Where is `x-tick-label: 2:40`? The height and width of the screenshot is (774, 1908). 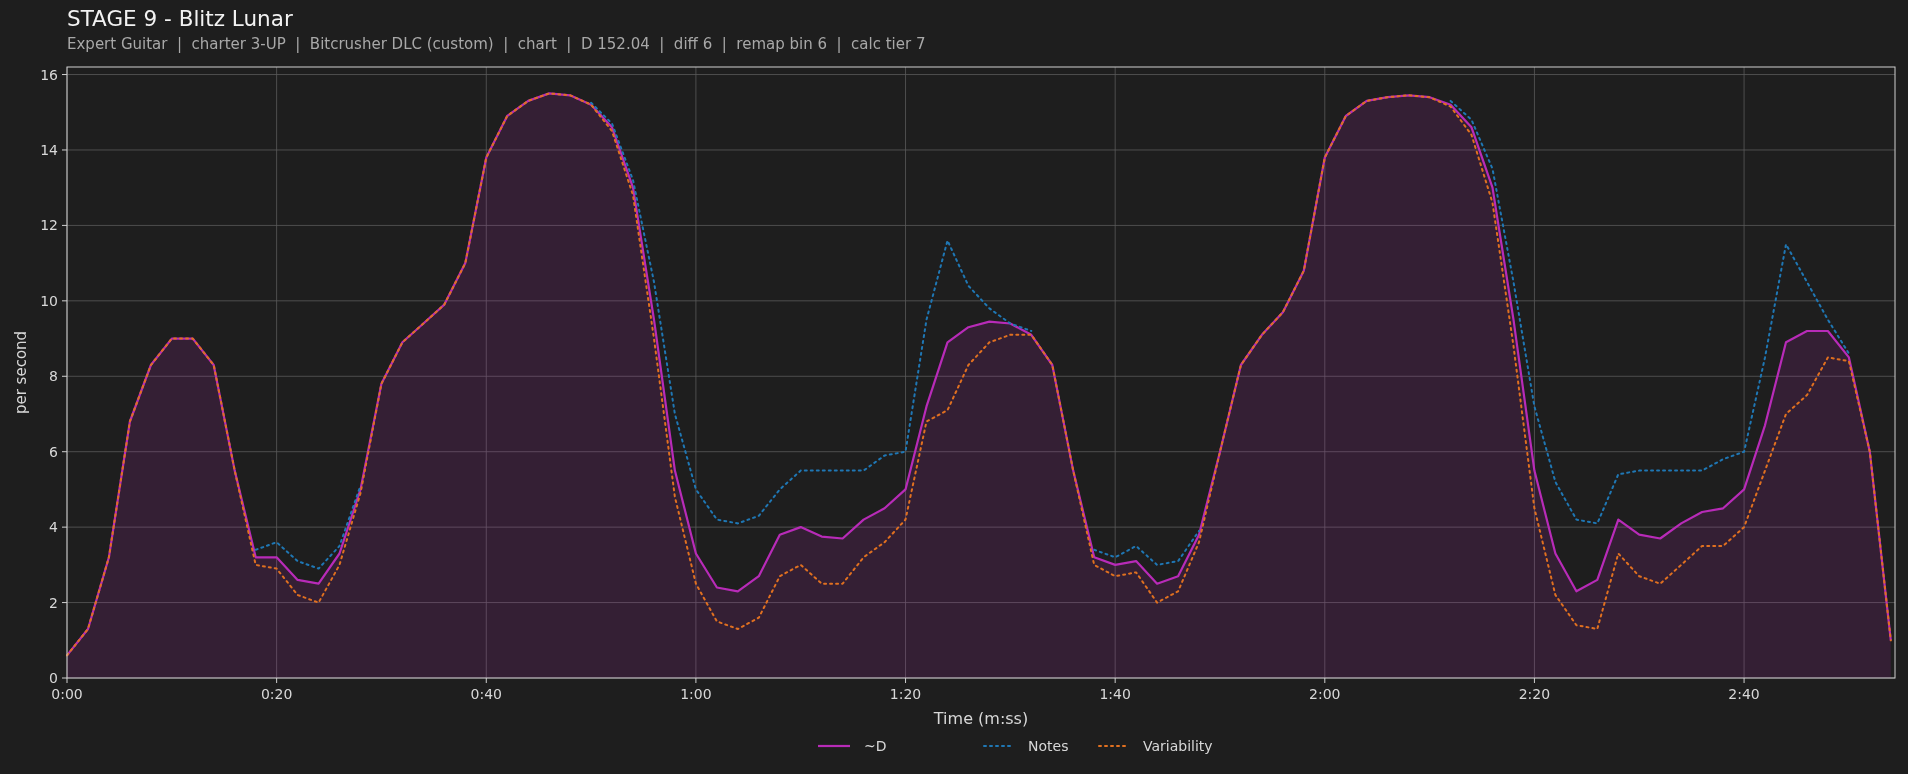
x-tick-label: 2:40 is located at coordinates (1744, 694).